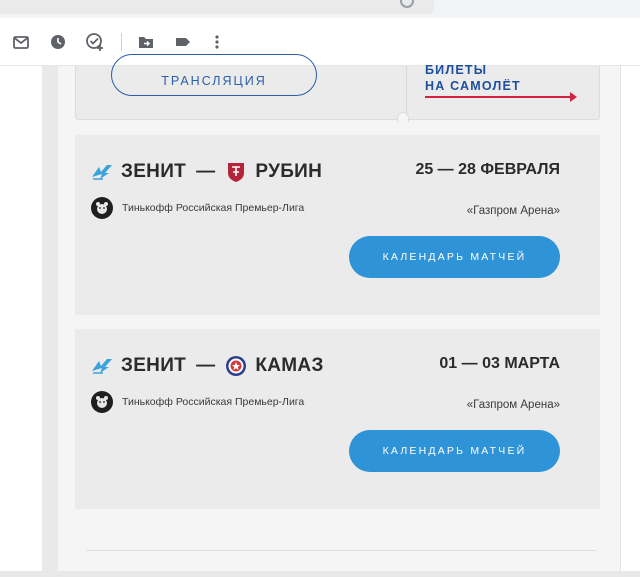 The height and width of the screenshot is (577, 640). I want to click on flight-tickets-link: БИЛЕТЫ НА САМОЛЁТ, so click(473, 78).